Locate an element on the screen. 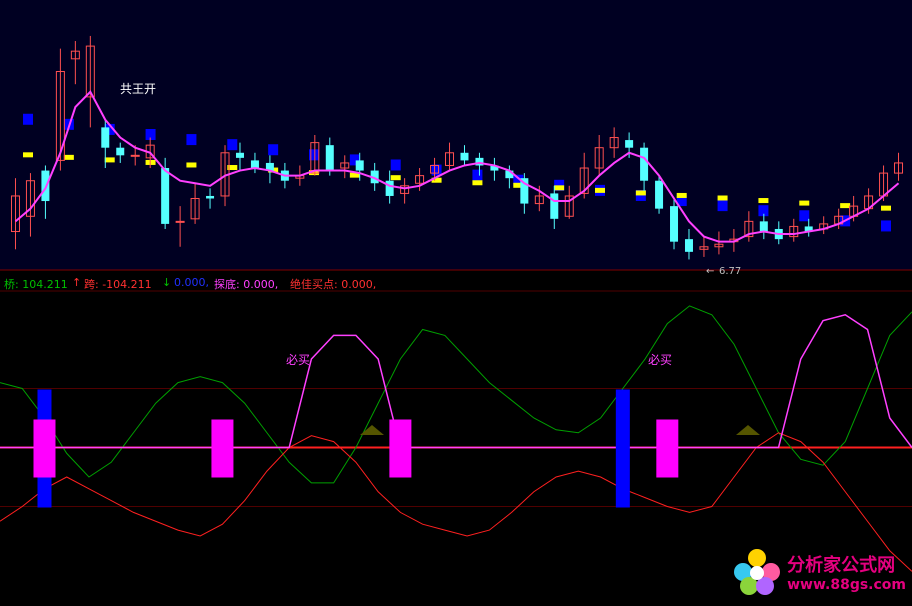 The width and height of the screenshot is (912, 606). indicator-down-arrow: ↓ is located at coordinates (167, 282).